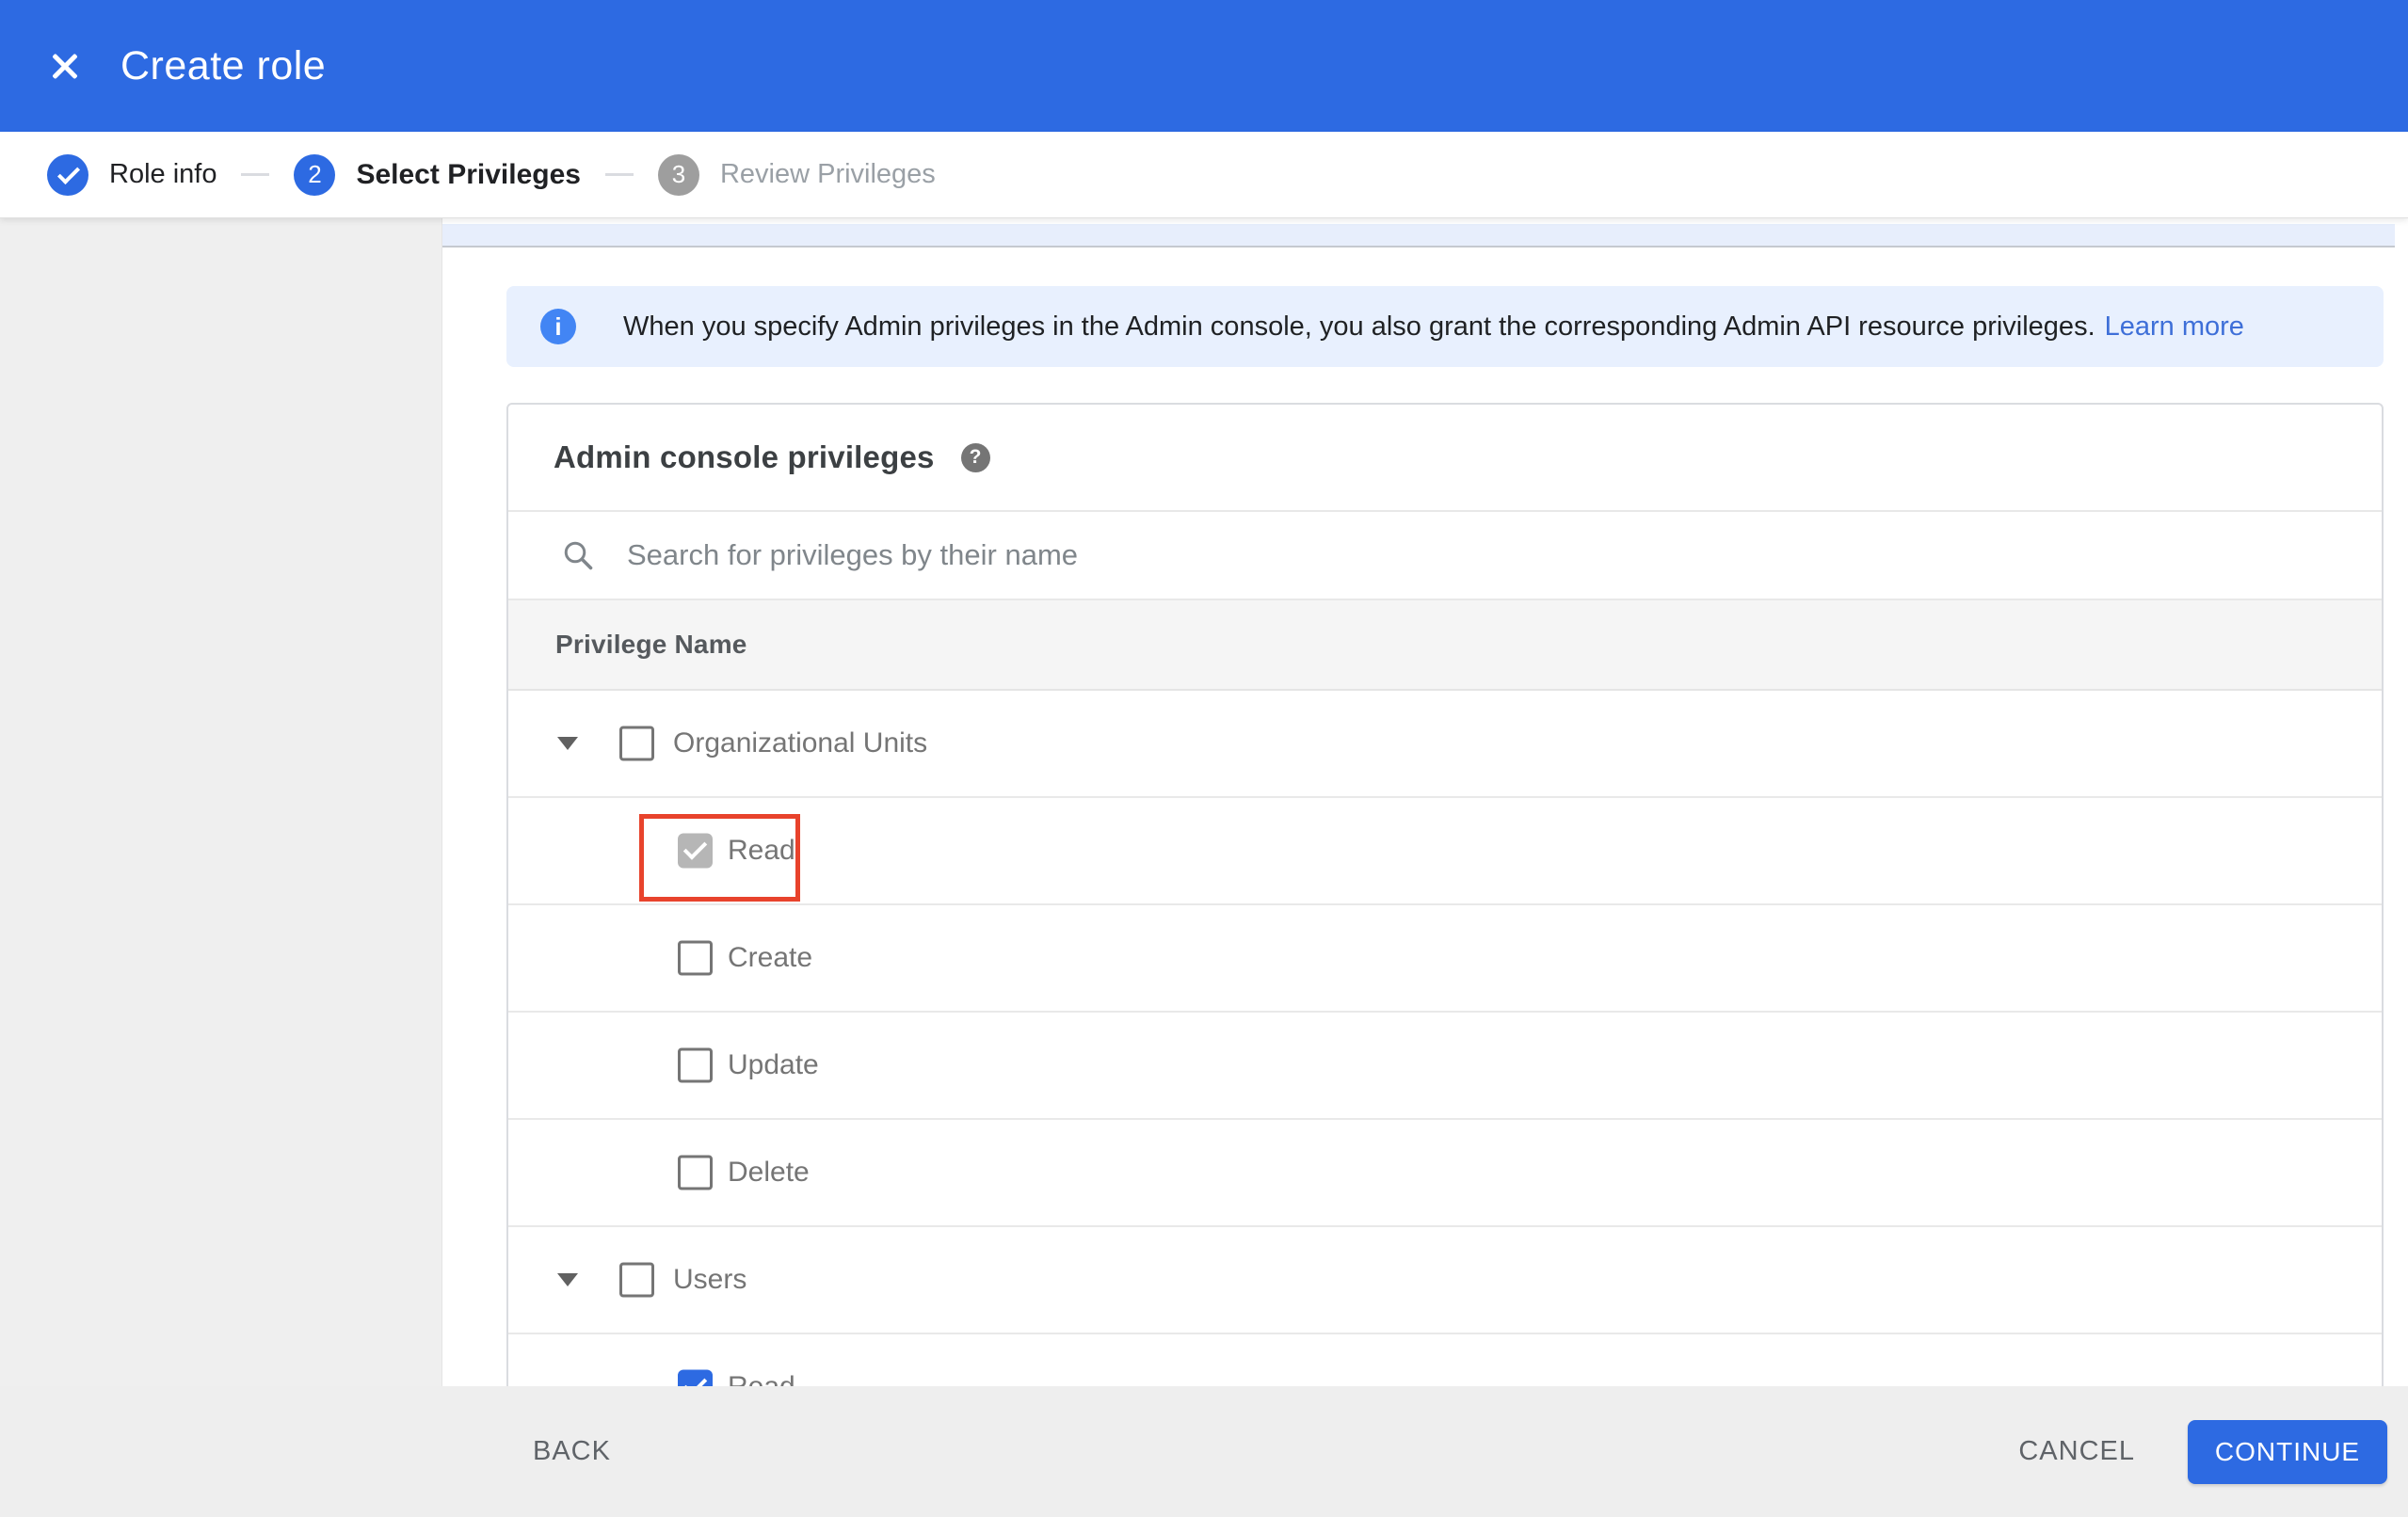 This screenshot has height=1517, width=2408. I want to click on dialog-footer: BACK CANCEL CONTINUE, so click(1204, 1451).